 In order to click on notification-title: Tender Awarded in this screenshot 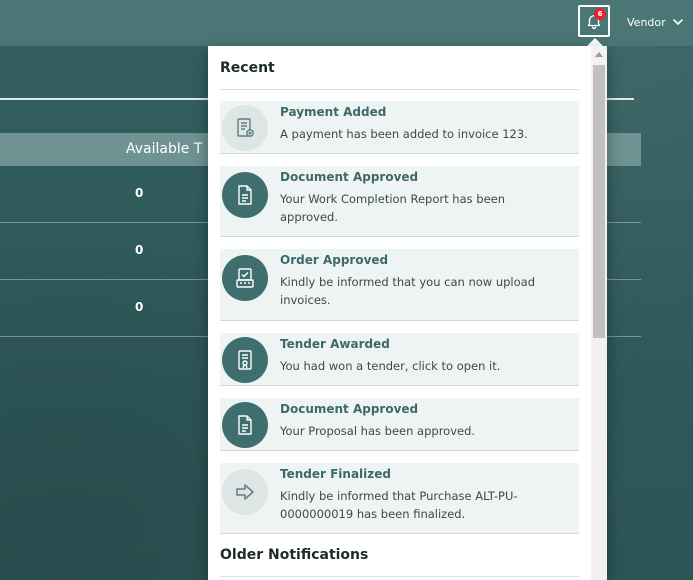, I will do `click(335, 344)`.